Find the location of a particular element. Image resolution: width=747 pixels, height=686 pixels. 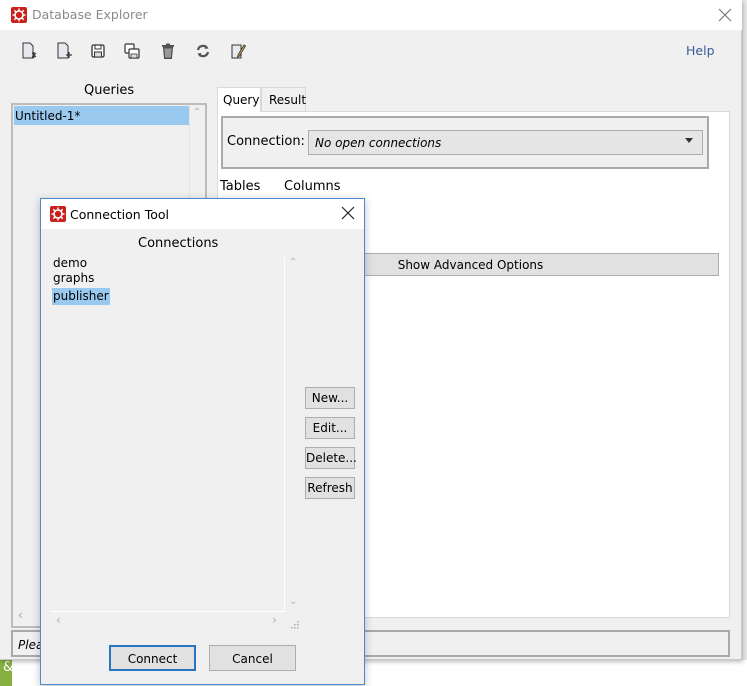

refresh-icon is located at coordinates (203, 51).